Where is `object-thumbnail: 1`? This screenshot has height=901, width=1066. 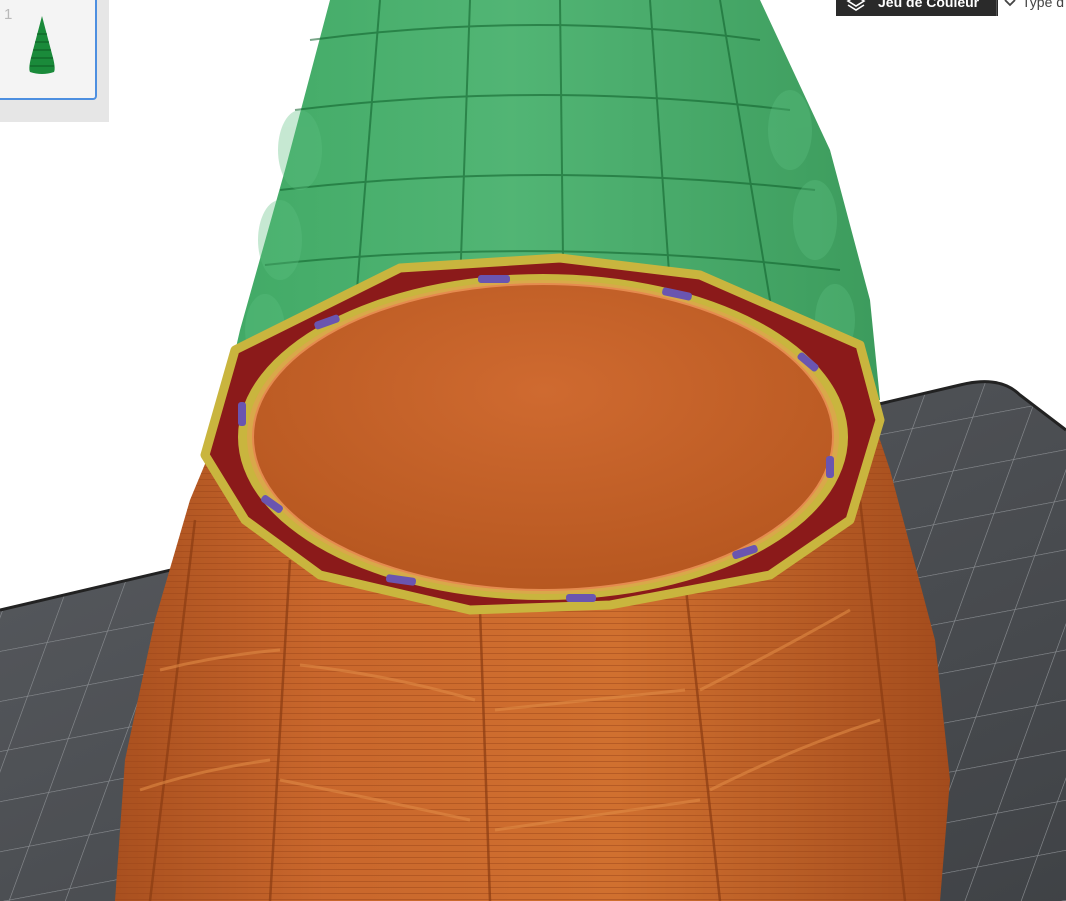
object-thumbnail: 1 is located at coordinates (48, 50).